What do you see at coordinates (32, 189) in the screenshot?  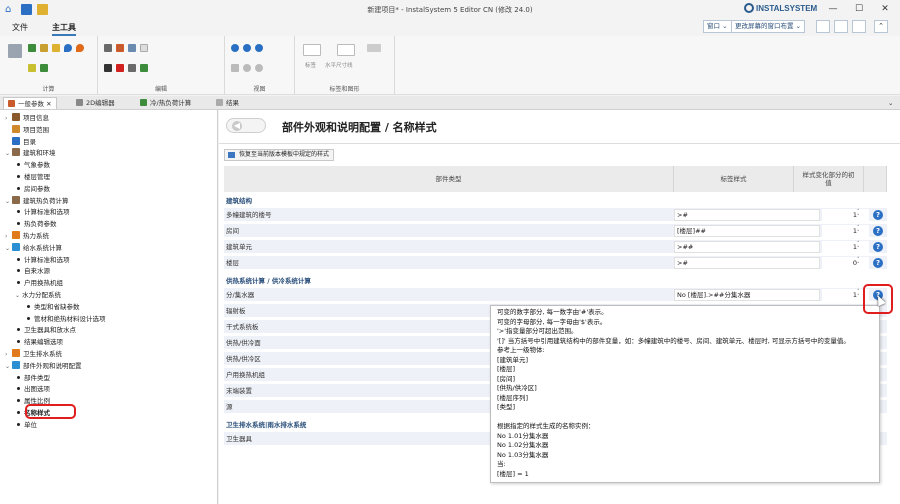 I see `tree-item: 房间参数` at bounding box center [32, 189].